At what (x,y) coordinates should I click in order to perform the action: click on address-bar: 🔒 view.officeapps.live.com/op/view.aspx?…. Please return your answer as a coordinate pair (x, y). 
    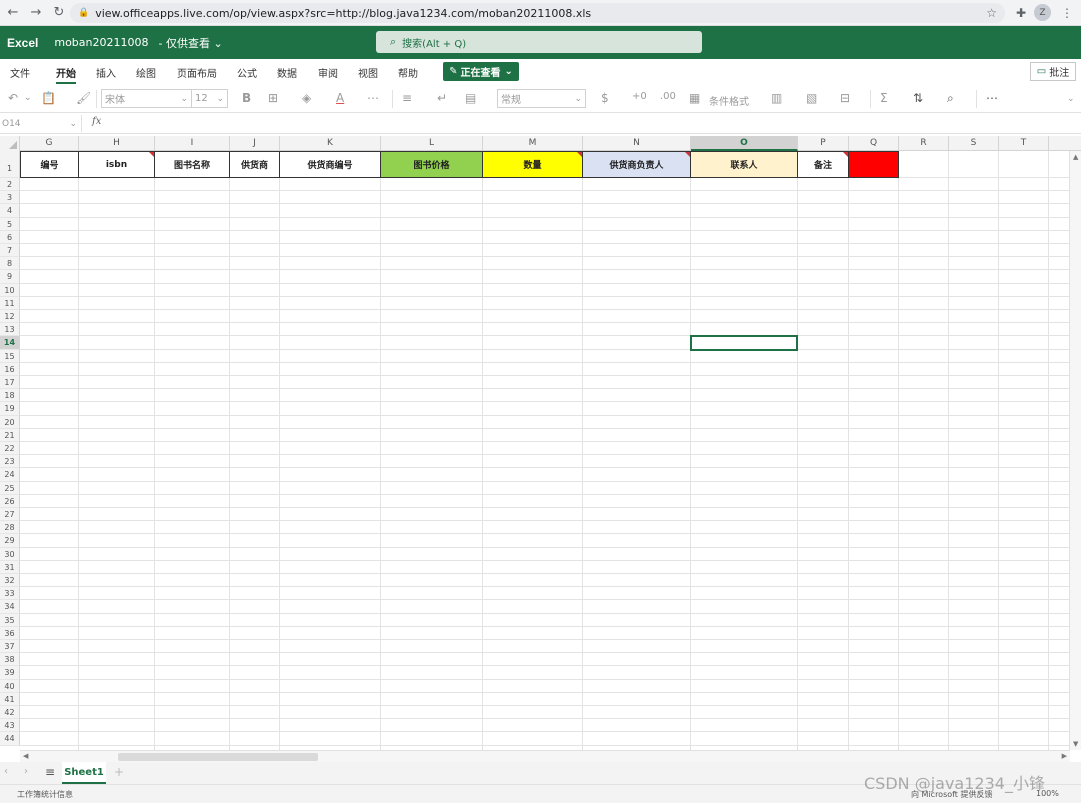
    Looking at the image, I should click on (537, 13).